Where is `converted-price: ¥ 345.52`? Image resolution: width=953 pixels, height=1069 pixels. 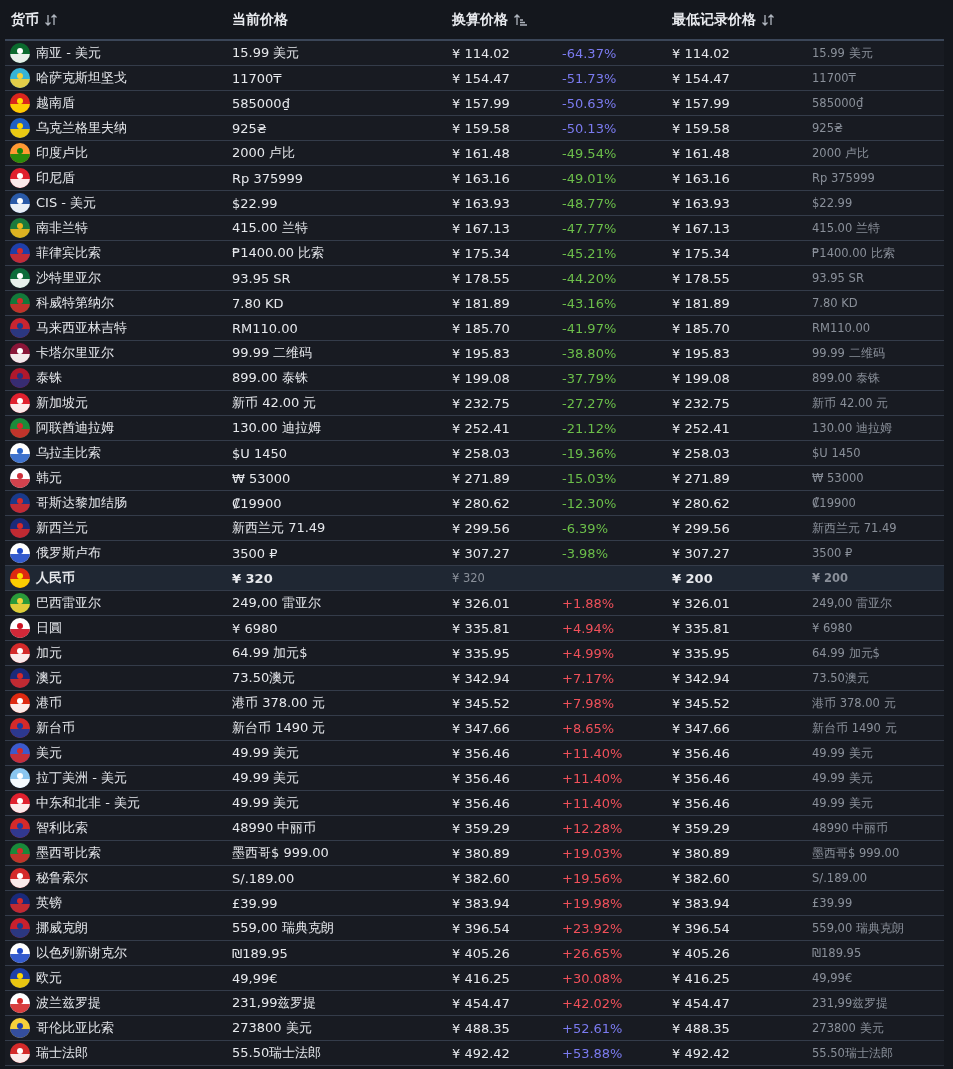 converted-price: ¥ 345.52 is located at coordinates (481, 703).